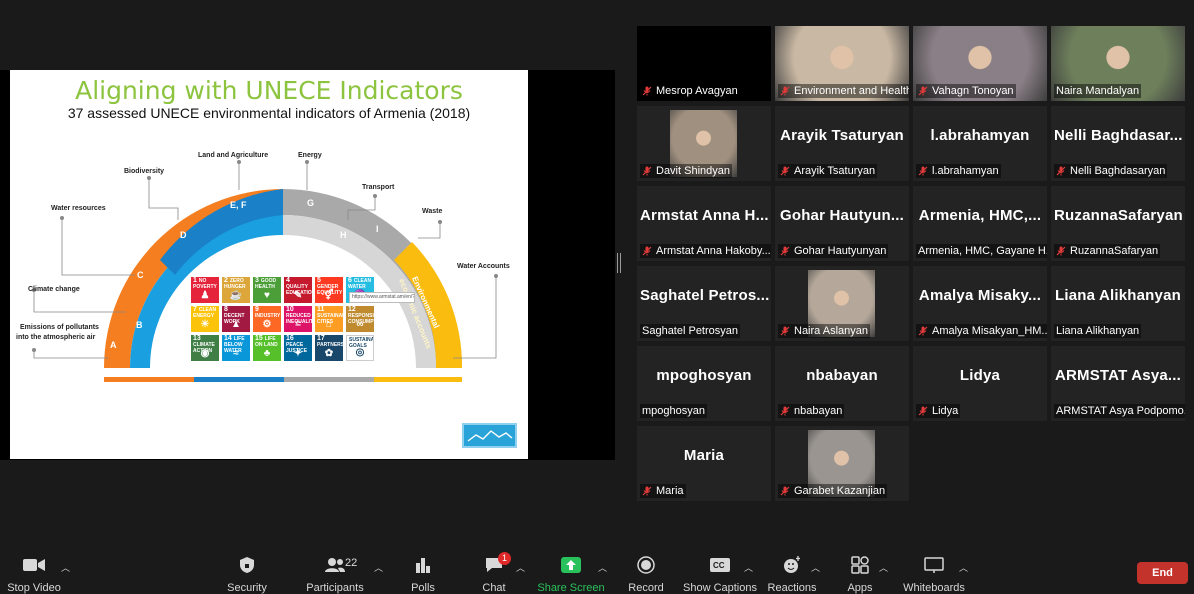 This screenshot has height=594, width=1194. What do you see at coordinates (697, 91) in the screenshot?
I see `participant-name: Mesrop Avagyan` at bounding box center [697, 91].